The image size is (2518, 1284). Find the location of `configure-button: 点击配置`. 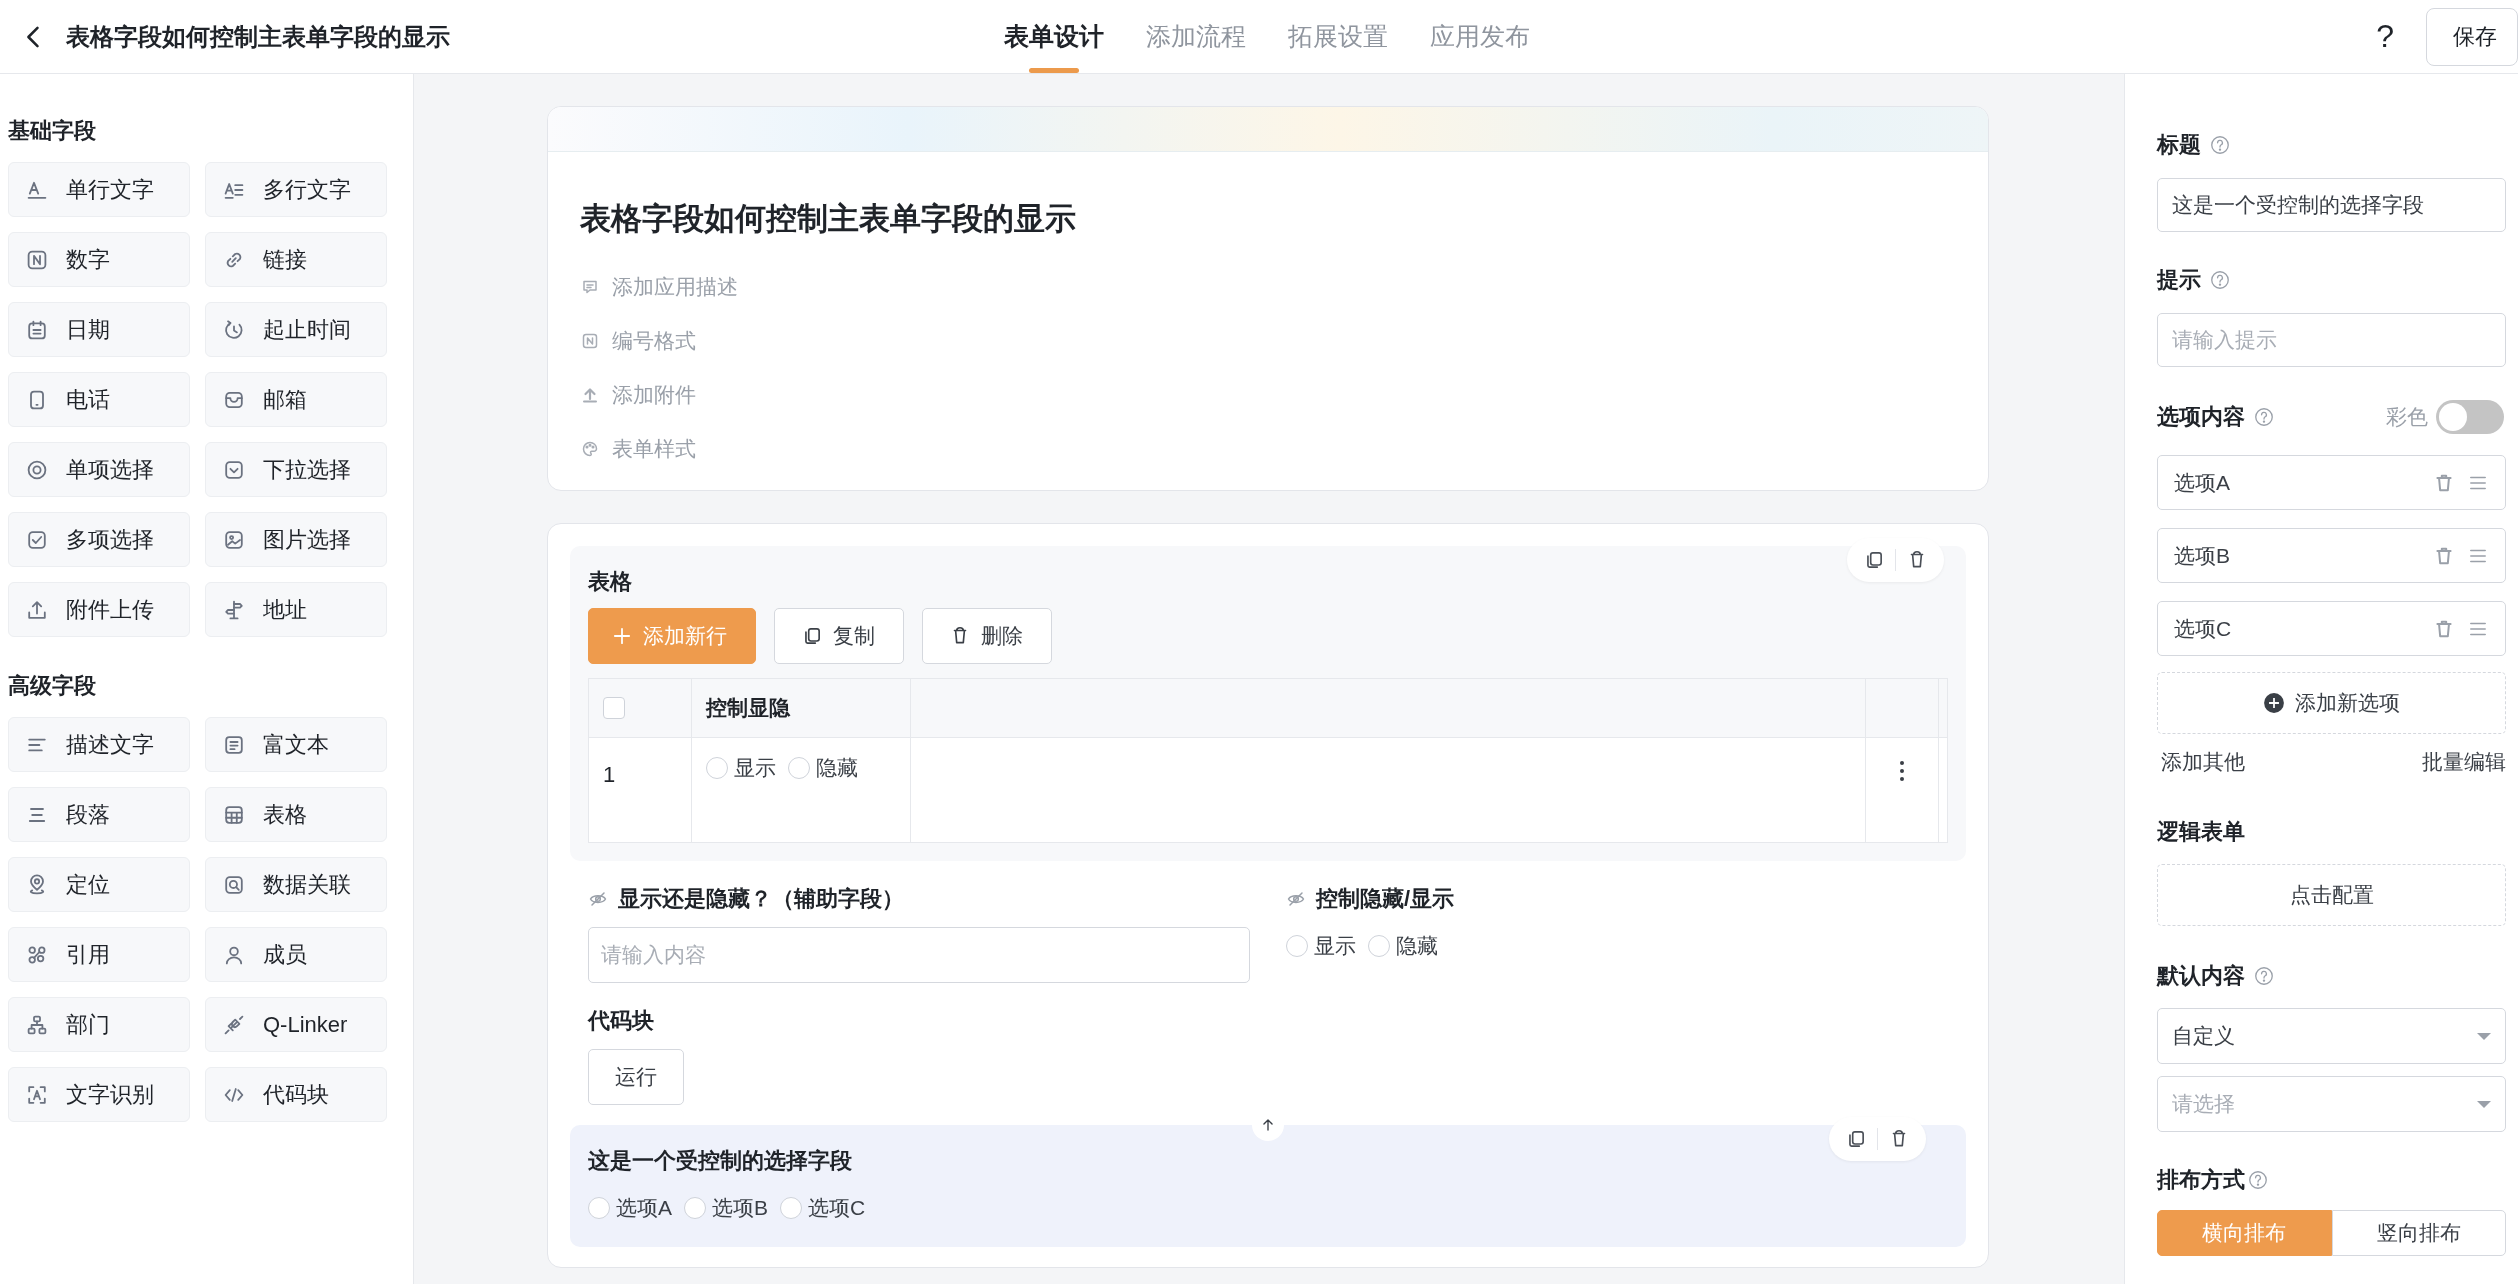

configure-button: 点击配置 is located at coordinates (2331, 895).